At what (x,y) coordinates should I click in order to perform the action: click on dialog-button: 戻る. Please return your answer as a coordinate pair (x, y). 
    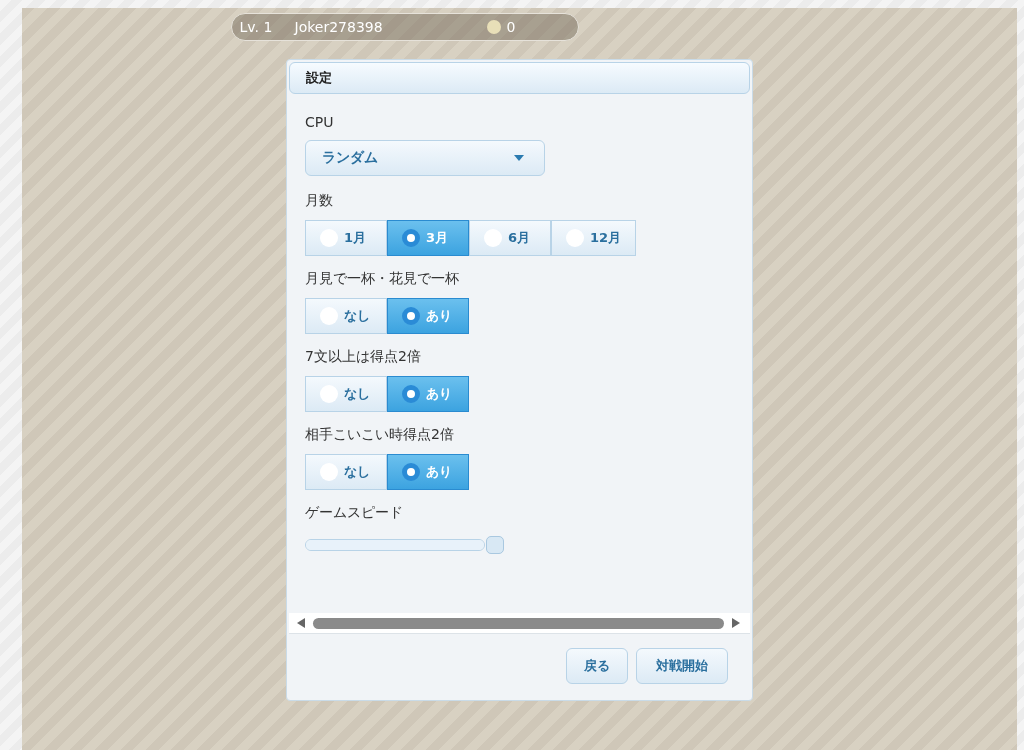
    Looking at the image, I should click on (597, 666).